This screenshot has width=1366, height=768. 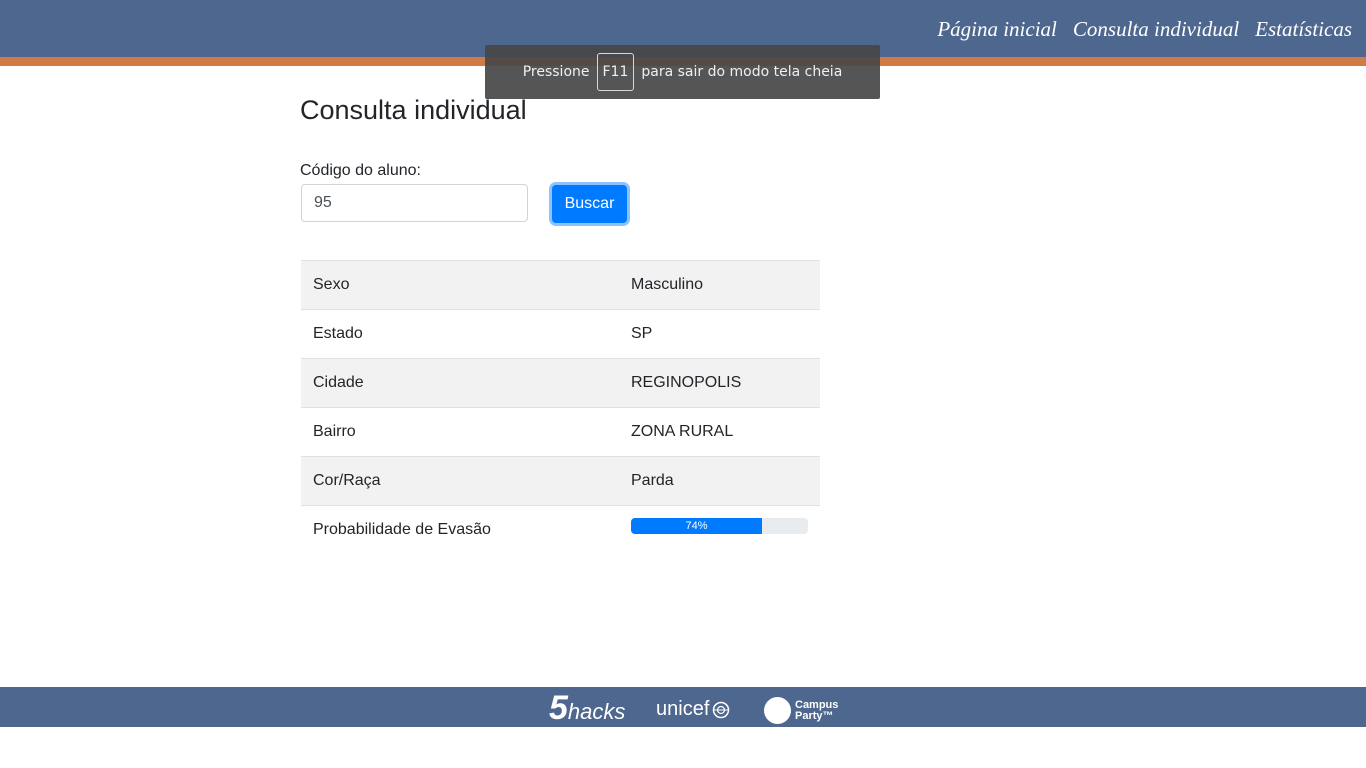 I want to click on row-value-sex: Masculino, so click(x=667, y=284).